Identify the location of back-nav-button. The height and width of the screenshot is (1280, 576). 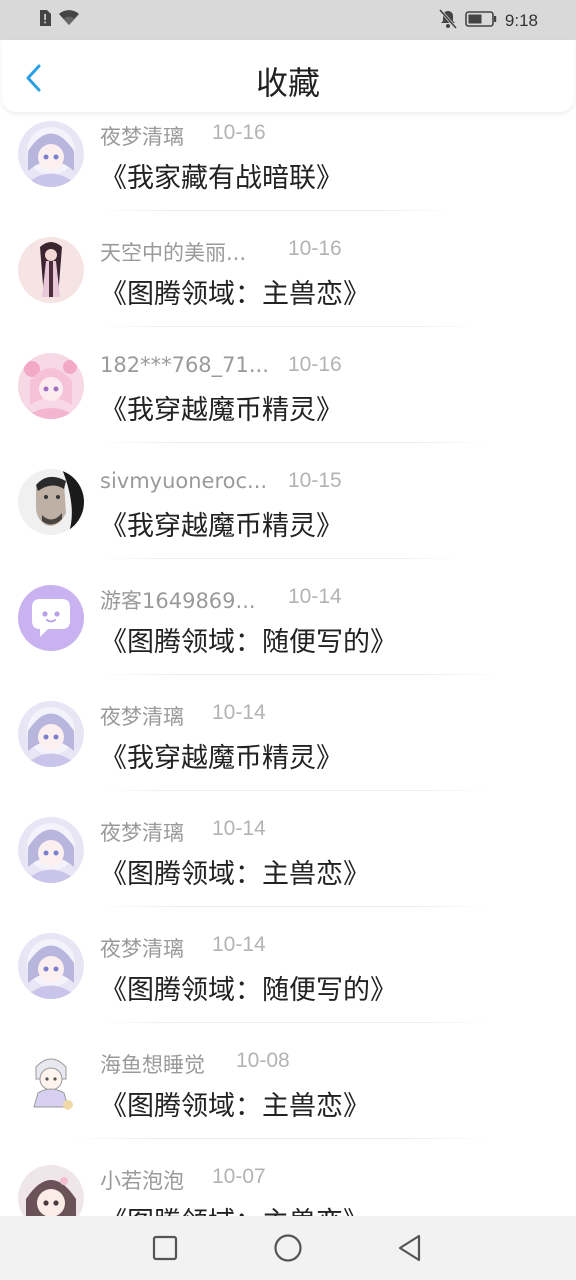
(410, 1248).